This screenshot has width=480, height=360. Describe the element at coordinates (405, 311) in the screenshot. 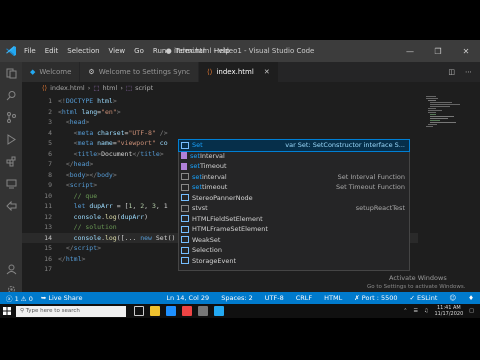

I see `tray-chevron-icon: ⌃` at that location.